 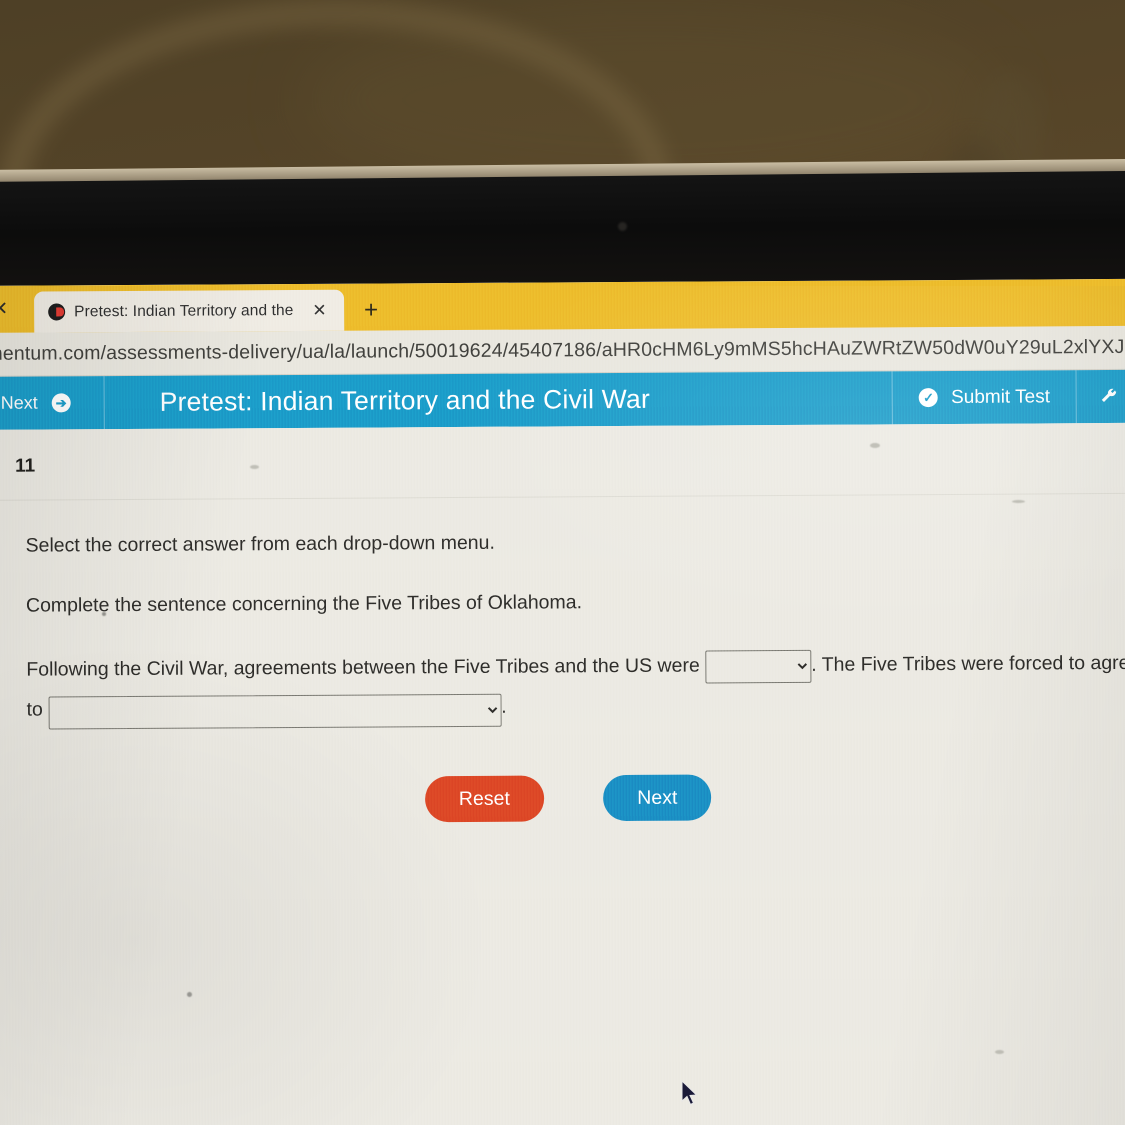 What do you see at coordinates (576, 798) in the screenshot?
I see `action-buttons: Reset Next` at bounding box center [576, 798].